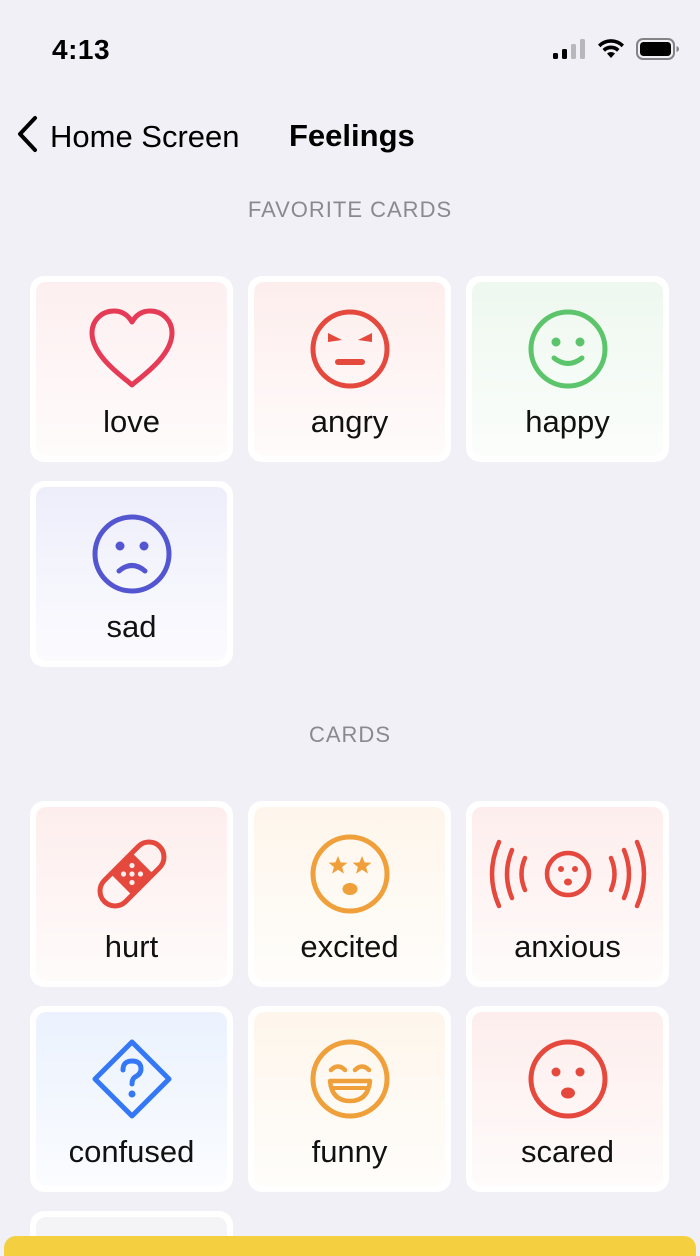  I want to click on card-confused: confused, so click(131, 1099).